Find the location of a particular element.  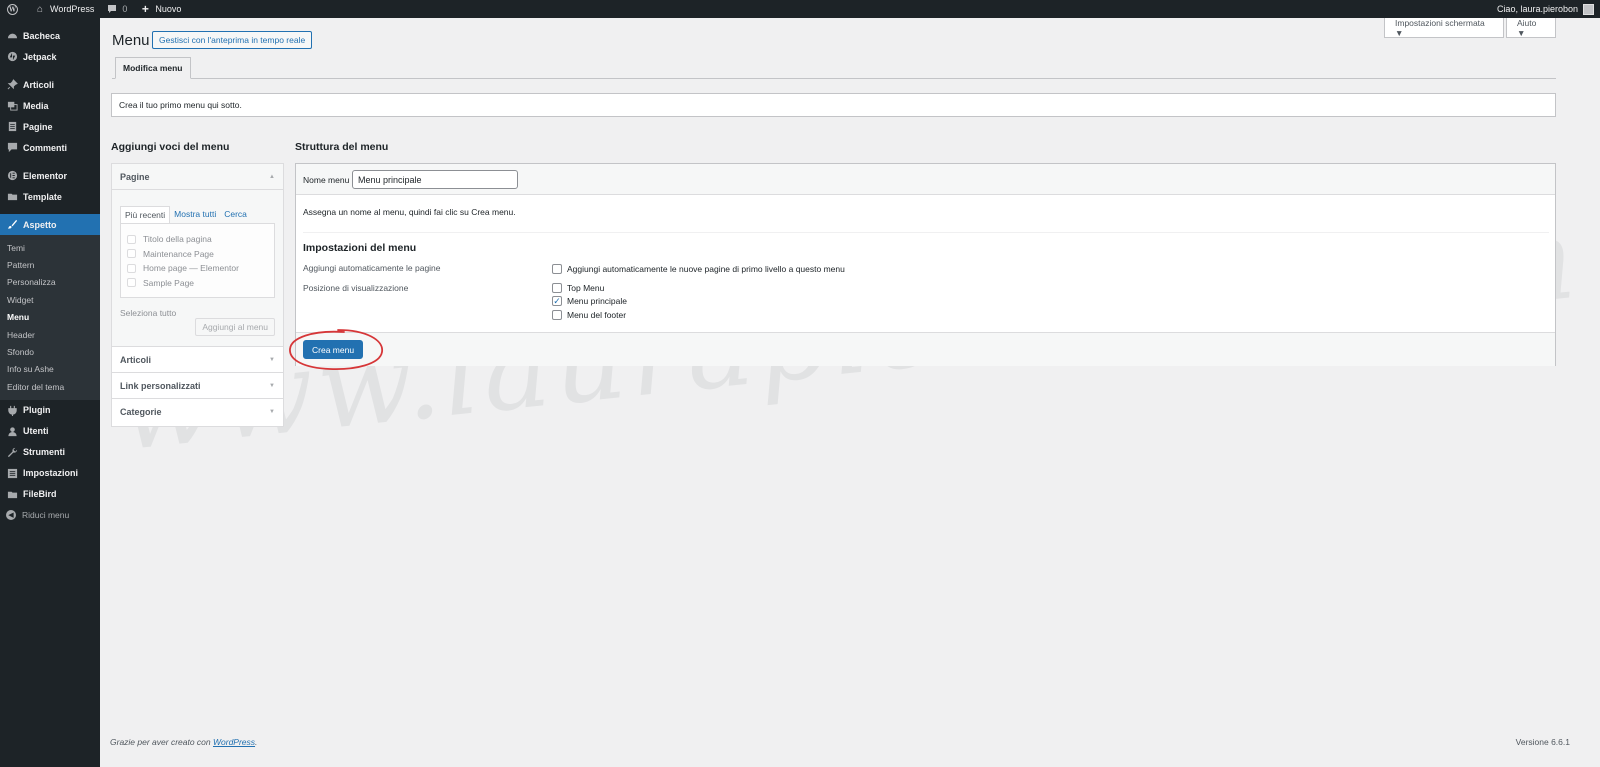

sidebar-item-impostazioni: Impostazioni is located at coordinates (50, 473).